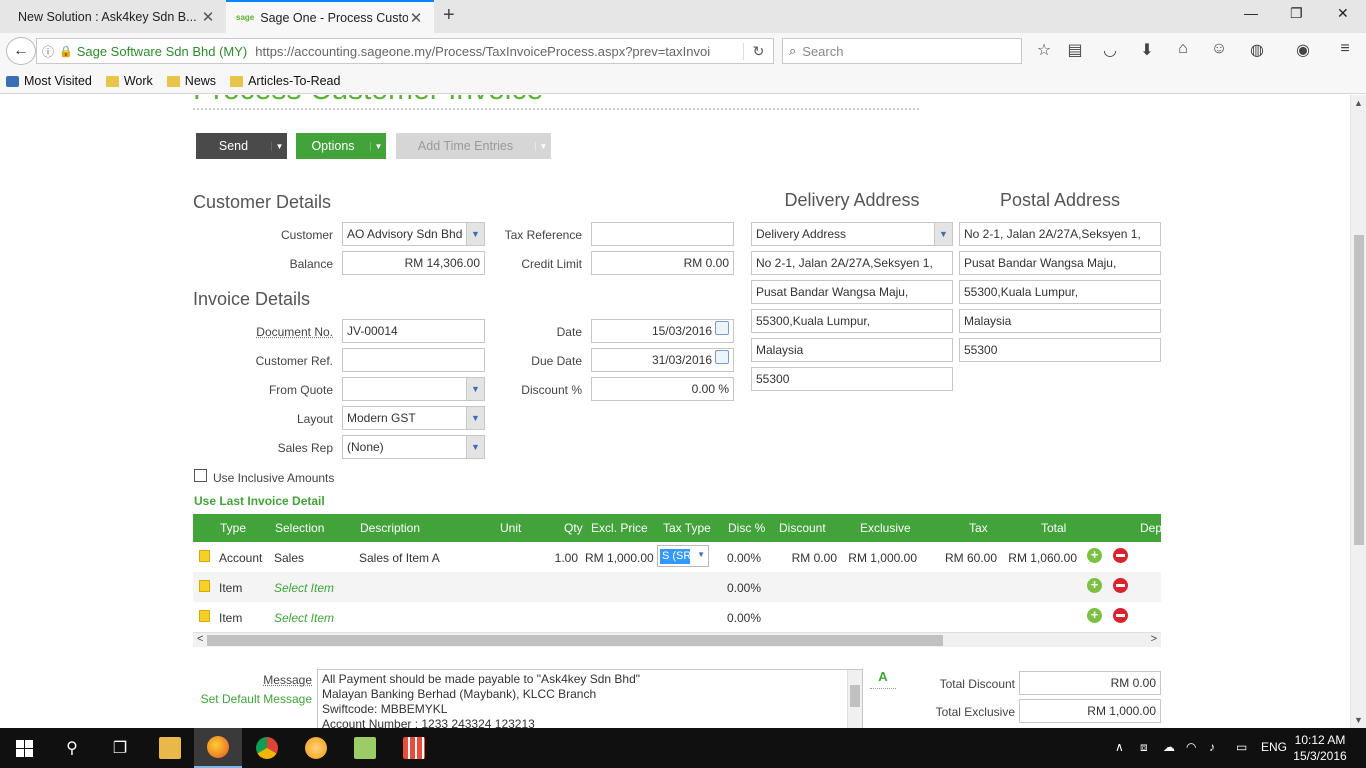 The width and height of the screenshot is (1366, 768). What do you see at coordinates (662, 389) in the screenshot?
I see `discount-input: 0.00 %` at bounding box center [662, 389].